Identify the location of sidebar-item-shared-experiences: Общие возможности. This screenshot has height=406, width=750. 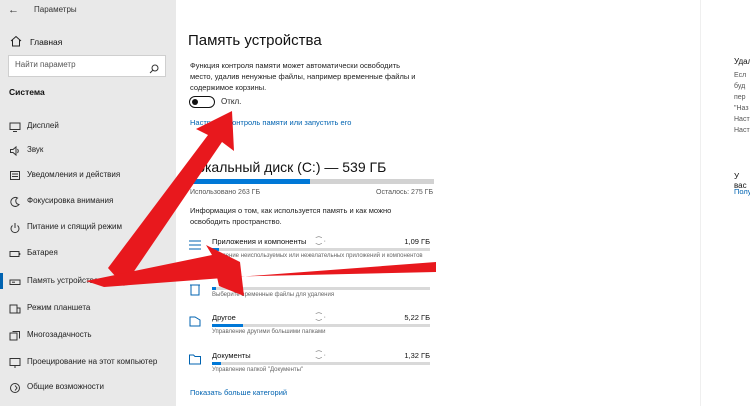
(88, 387).